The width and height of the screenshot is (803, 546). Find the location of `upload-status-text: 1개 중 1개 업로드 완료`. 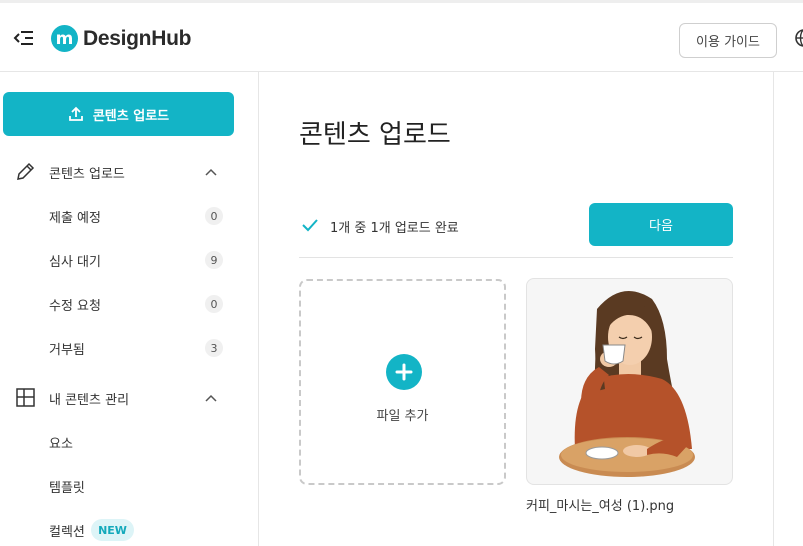

upload-status-text: 1개 중 1개 업로드 완료 is located at coordinates (394, 228).